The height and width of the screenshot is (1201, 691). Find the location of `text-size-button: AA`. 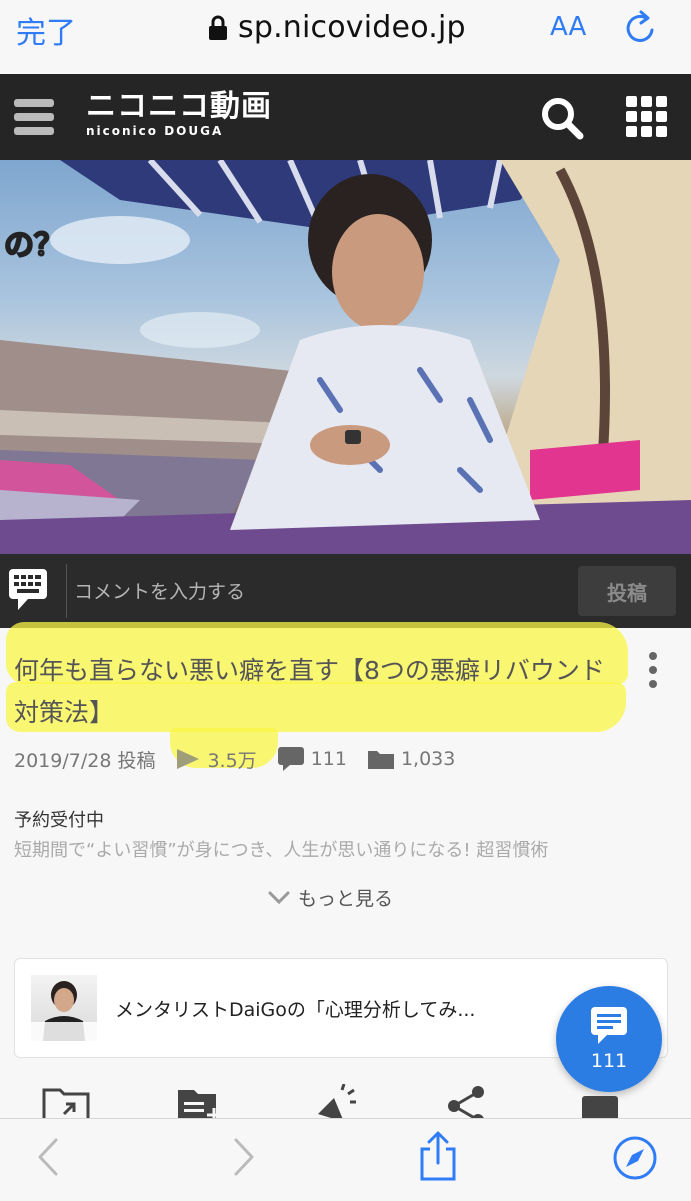

text-size-button: AA is located at coordinates (568, 27).